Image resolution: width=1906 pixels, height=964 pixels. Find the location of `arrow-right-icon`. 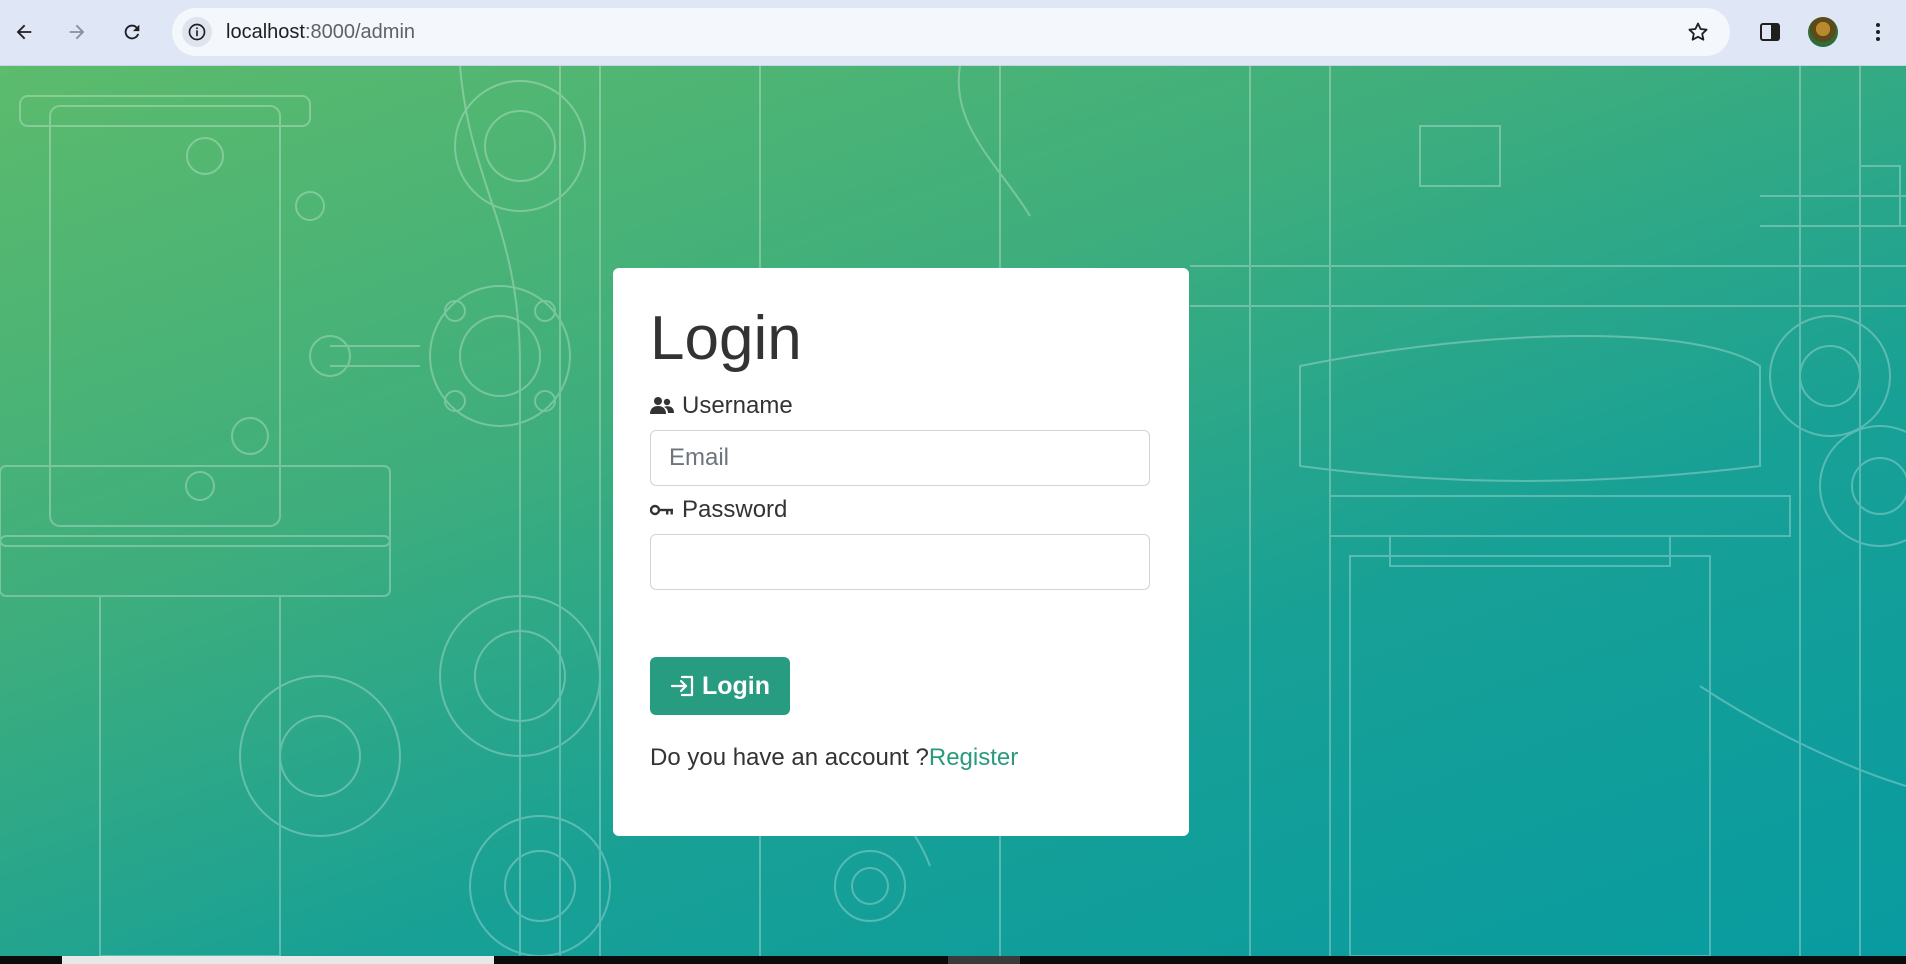

arrow-right-icon is located at coordinates (77, 32).